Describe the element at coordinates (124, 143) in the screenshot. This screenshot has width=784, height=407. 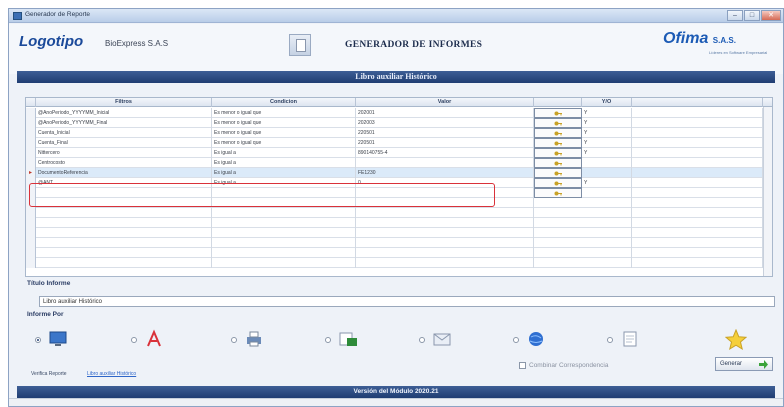
I see `cell-filtro: Cuenta_Final` at that location.